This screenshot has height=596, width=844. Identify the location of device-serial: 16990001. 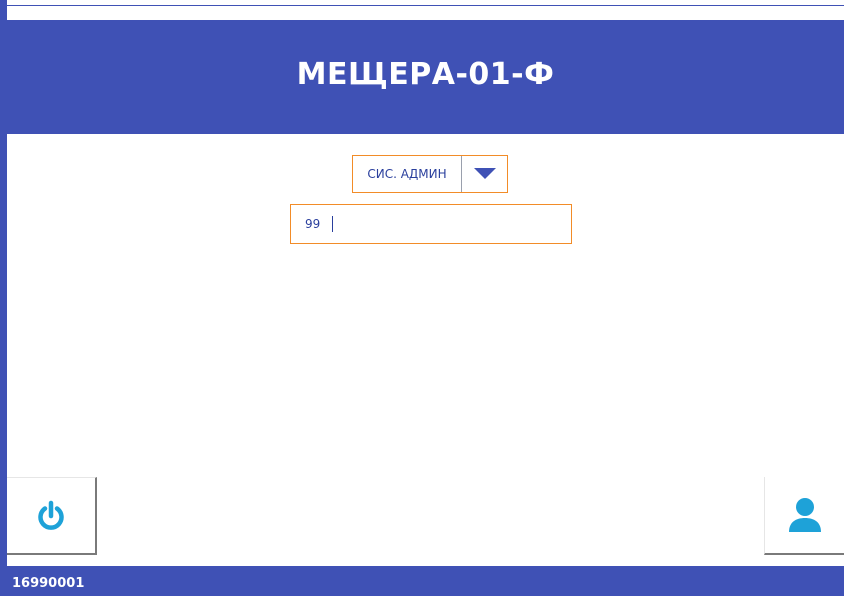
(48, 583).